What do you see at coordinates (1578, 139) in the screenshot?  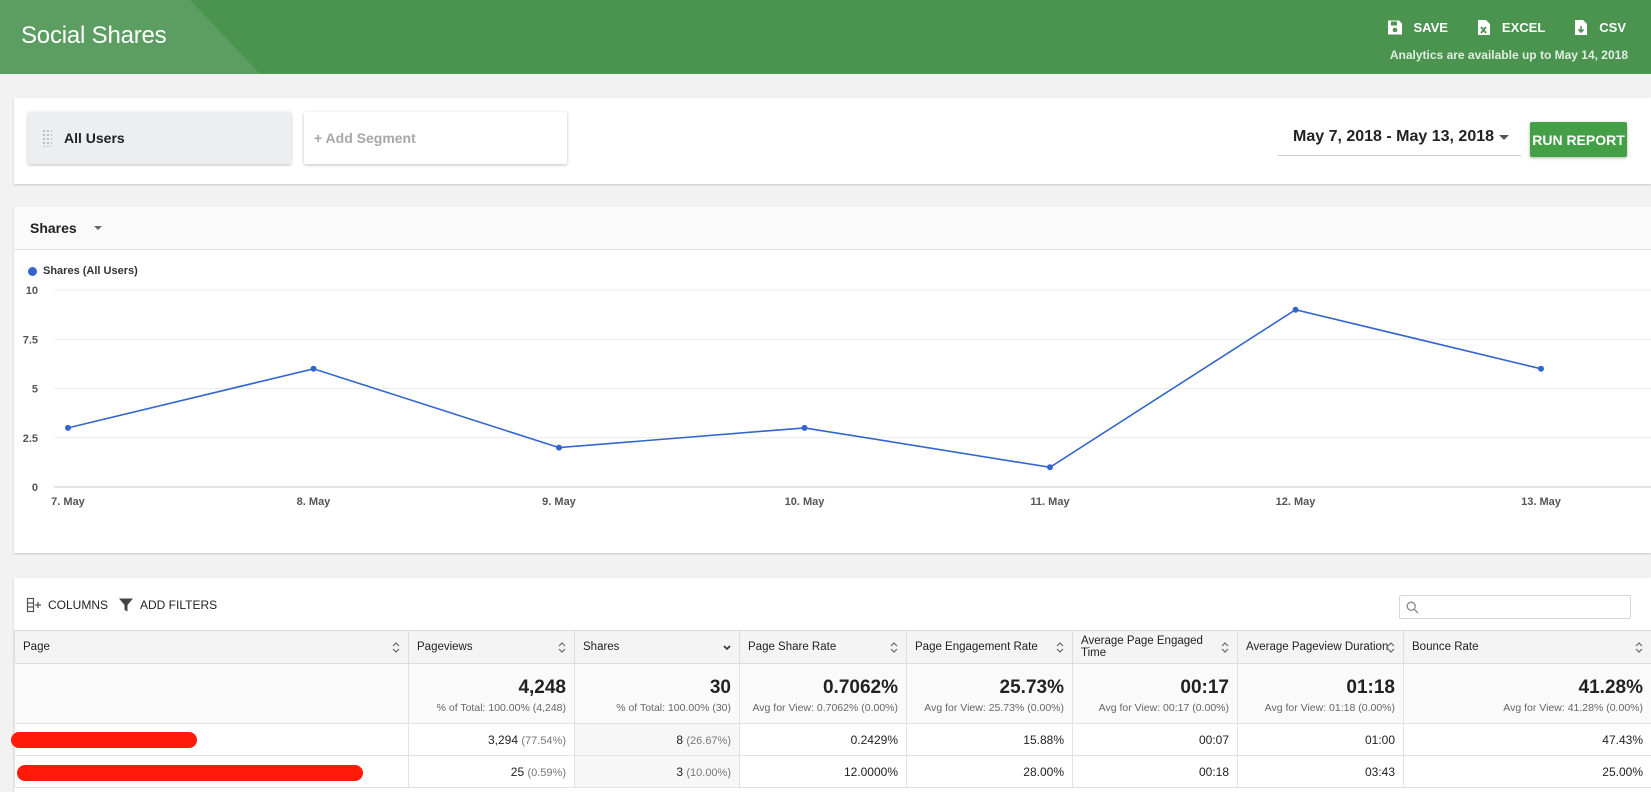 I see `run-report-button: RUN REPORT` at bounding box center [1578, 139].